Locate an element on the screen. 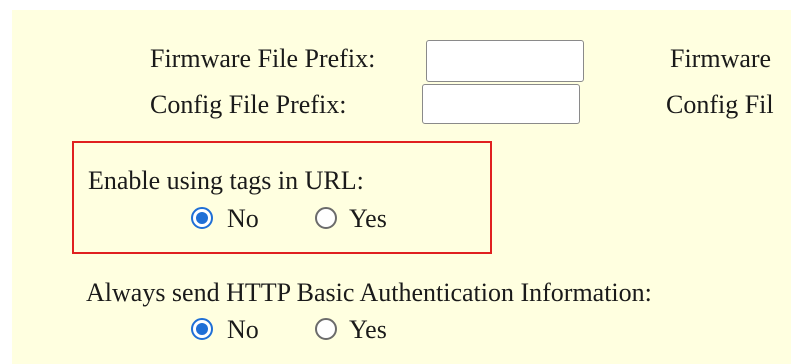 Image resolution: width=791 pixels, height=364 pixels. tags-in-url-no-label: No is located at coordinates (243, 218).